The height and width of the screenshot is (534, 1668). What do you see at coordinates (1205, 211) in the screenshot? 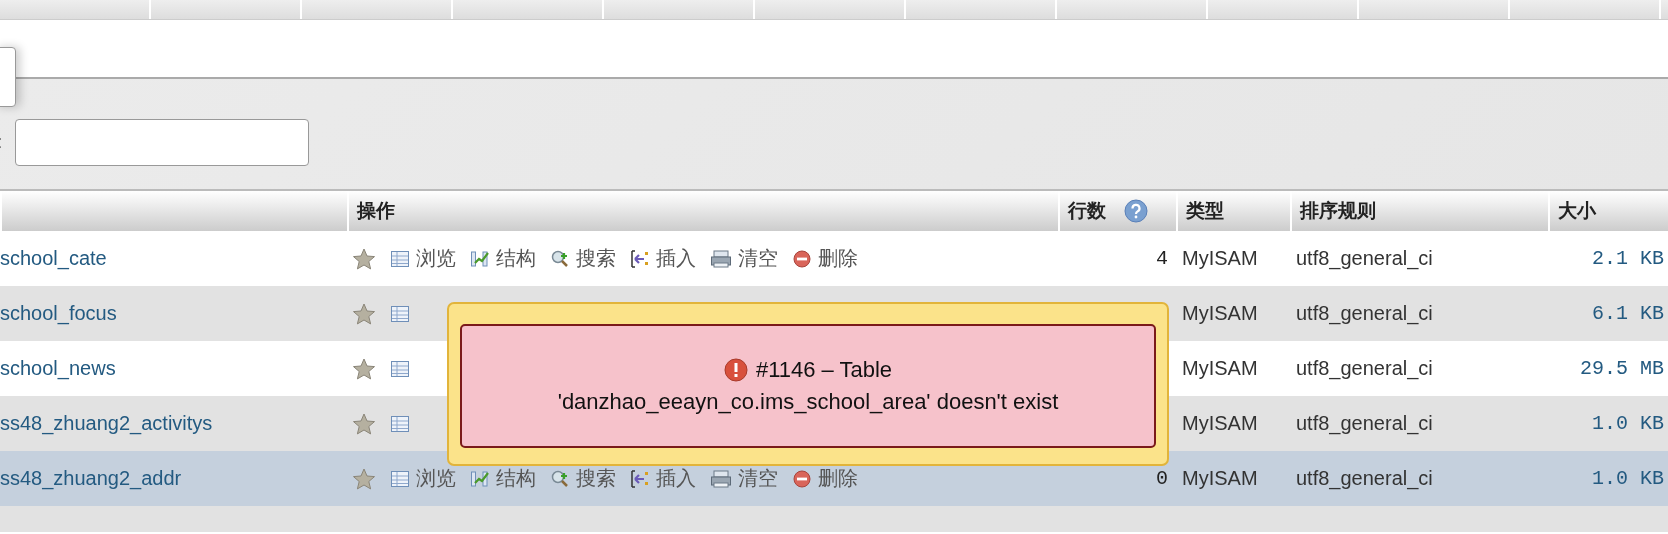
I see `column-header: 类型` at bounding box center [1205, 211].